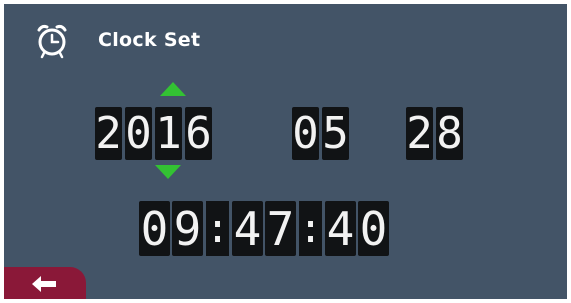 The image size is (571, 303). What do you see at coordinates (198, 133) in the screenshot?
I see `year-digit: 6` at bounding box center [198, 133].